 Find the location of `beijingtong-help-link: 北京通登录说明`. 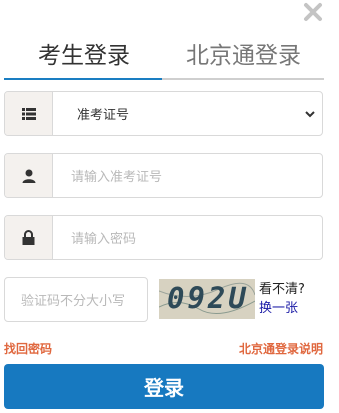

beijingtong-help-link: 北京通登录说明 is located at coordinates (281, 348).